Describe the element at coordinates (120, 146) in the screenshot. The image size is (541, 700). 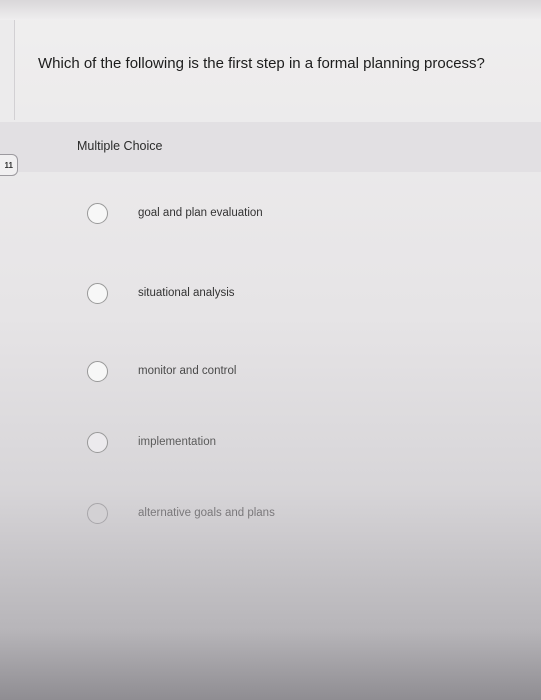
I see `multiple-choice-label: Multiple Choice` at that location.